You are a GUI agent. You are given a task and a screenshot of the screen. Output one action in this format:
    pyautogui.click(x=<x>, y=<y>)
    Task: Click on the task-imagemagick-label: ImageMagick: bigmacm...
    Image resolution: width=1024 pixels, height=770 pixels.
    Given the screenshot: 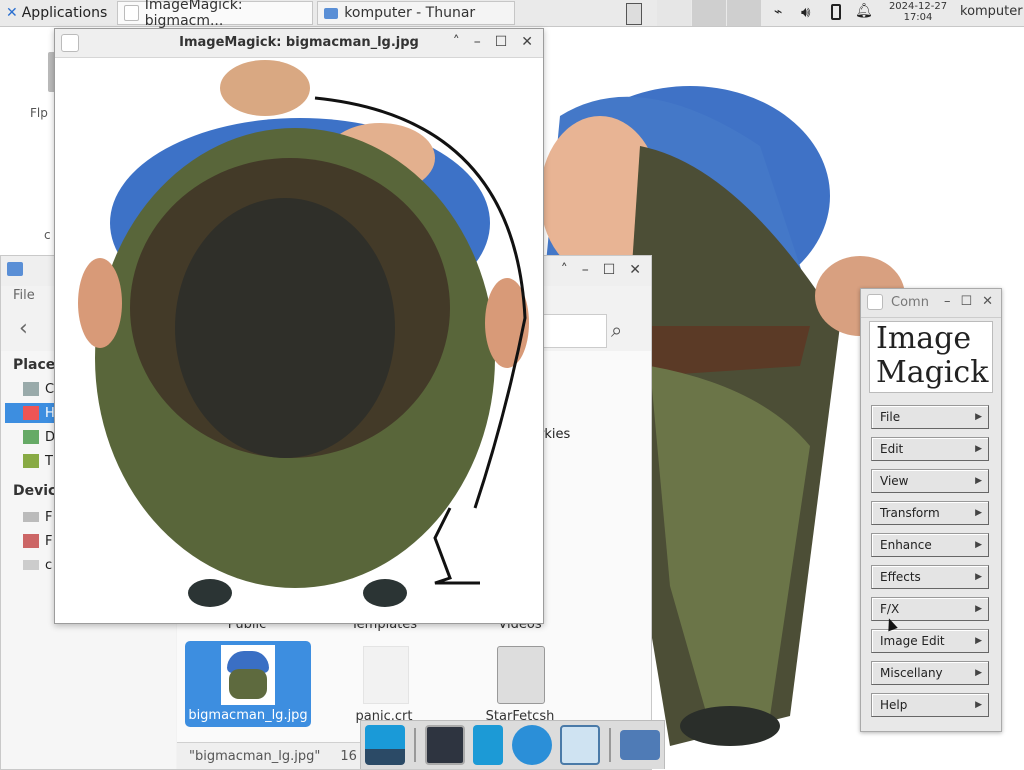 What is the action you would take?
    pyautogui.click(x=193, y=14)
    